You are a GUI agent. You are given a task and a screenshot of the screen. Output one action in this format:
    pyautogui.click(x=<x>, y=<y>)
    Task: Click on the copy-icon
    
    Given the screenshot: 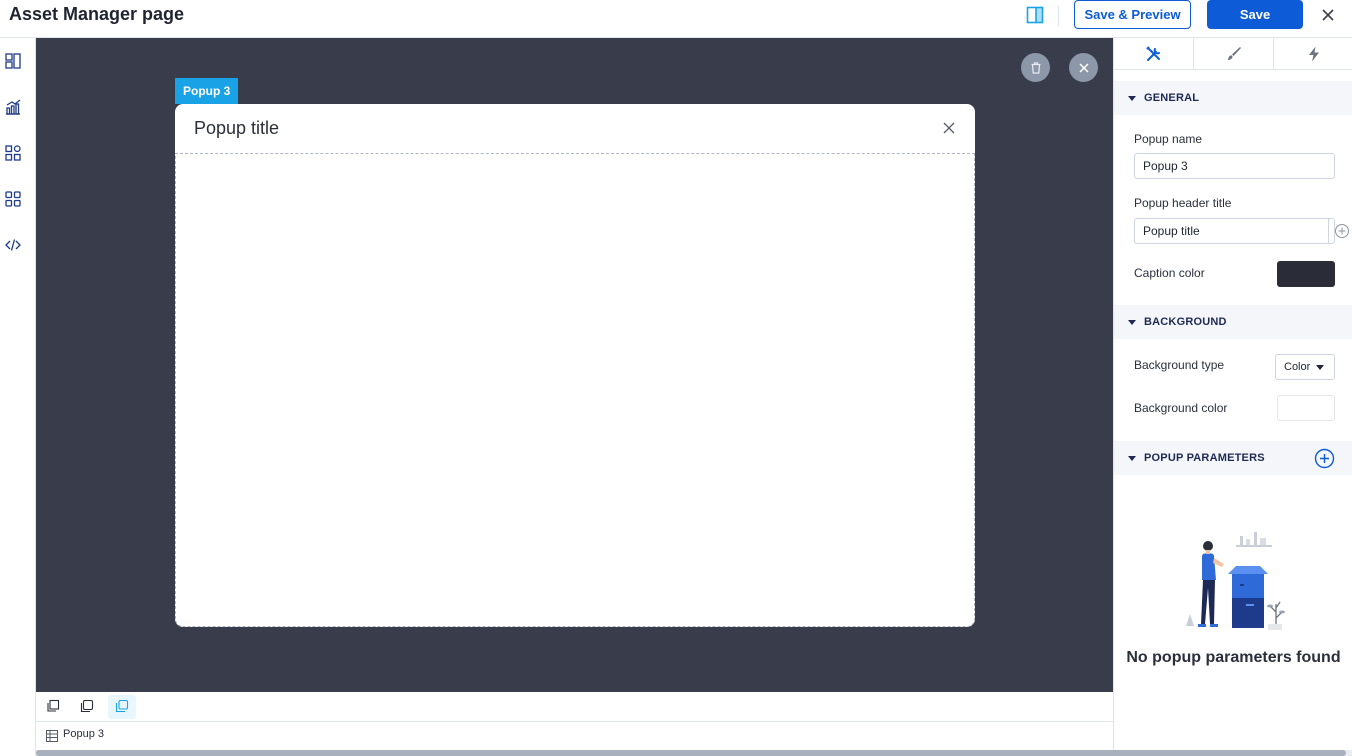 What is the action you would take?
    pyautogui.click(x=53, y=706)
    